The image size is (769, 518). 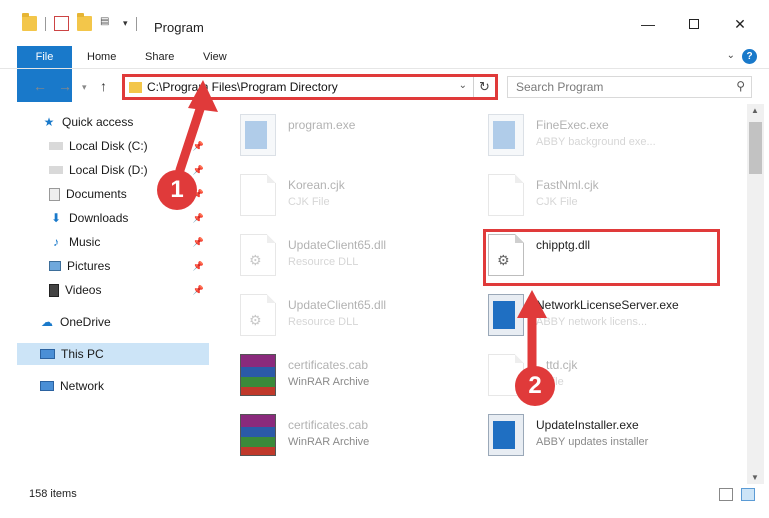 I want to click on sidebar-item-label: Local Disk (C:), so click(x=108, y=146).